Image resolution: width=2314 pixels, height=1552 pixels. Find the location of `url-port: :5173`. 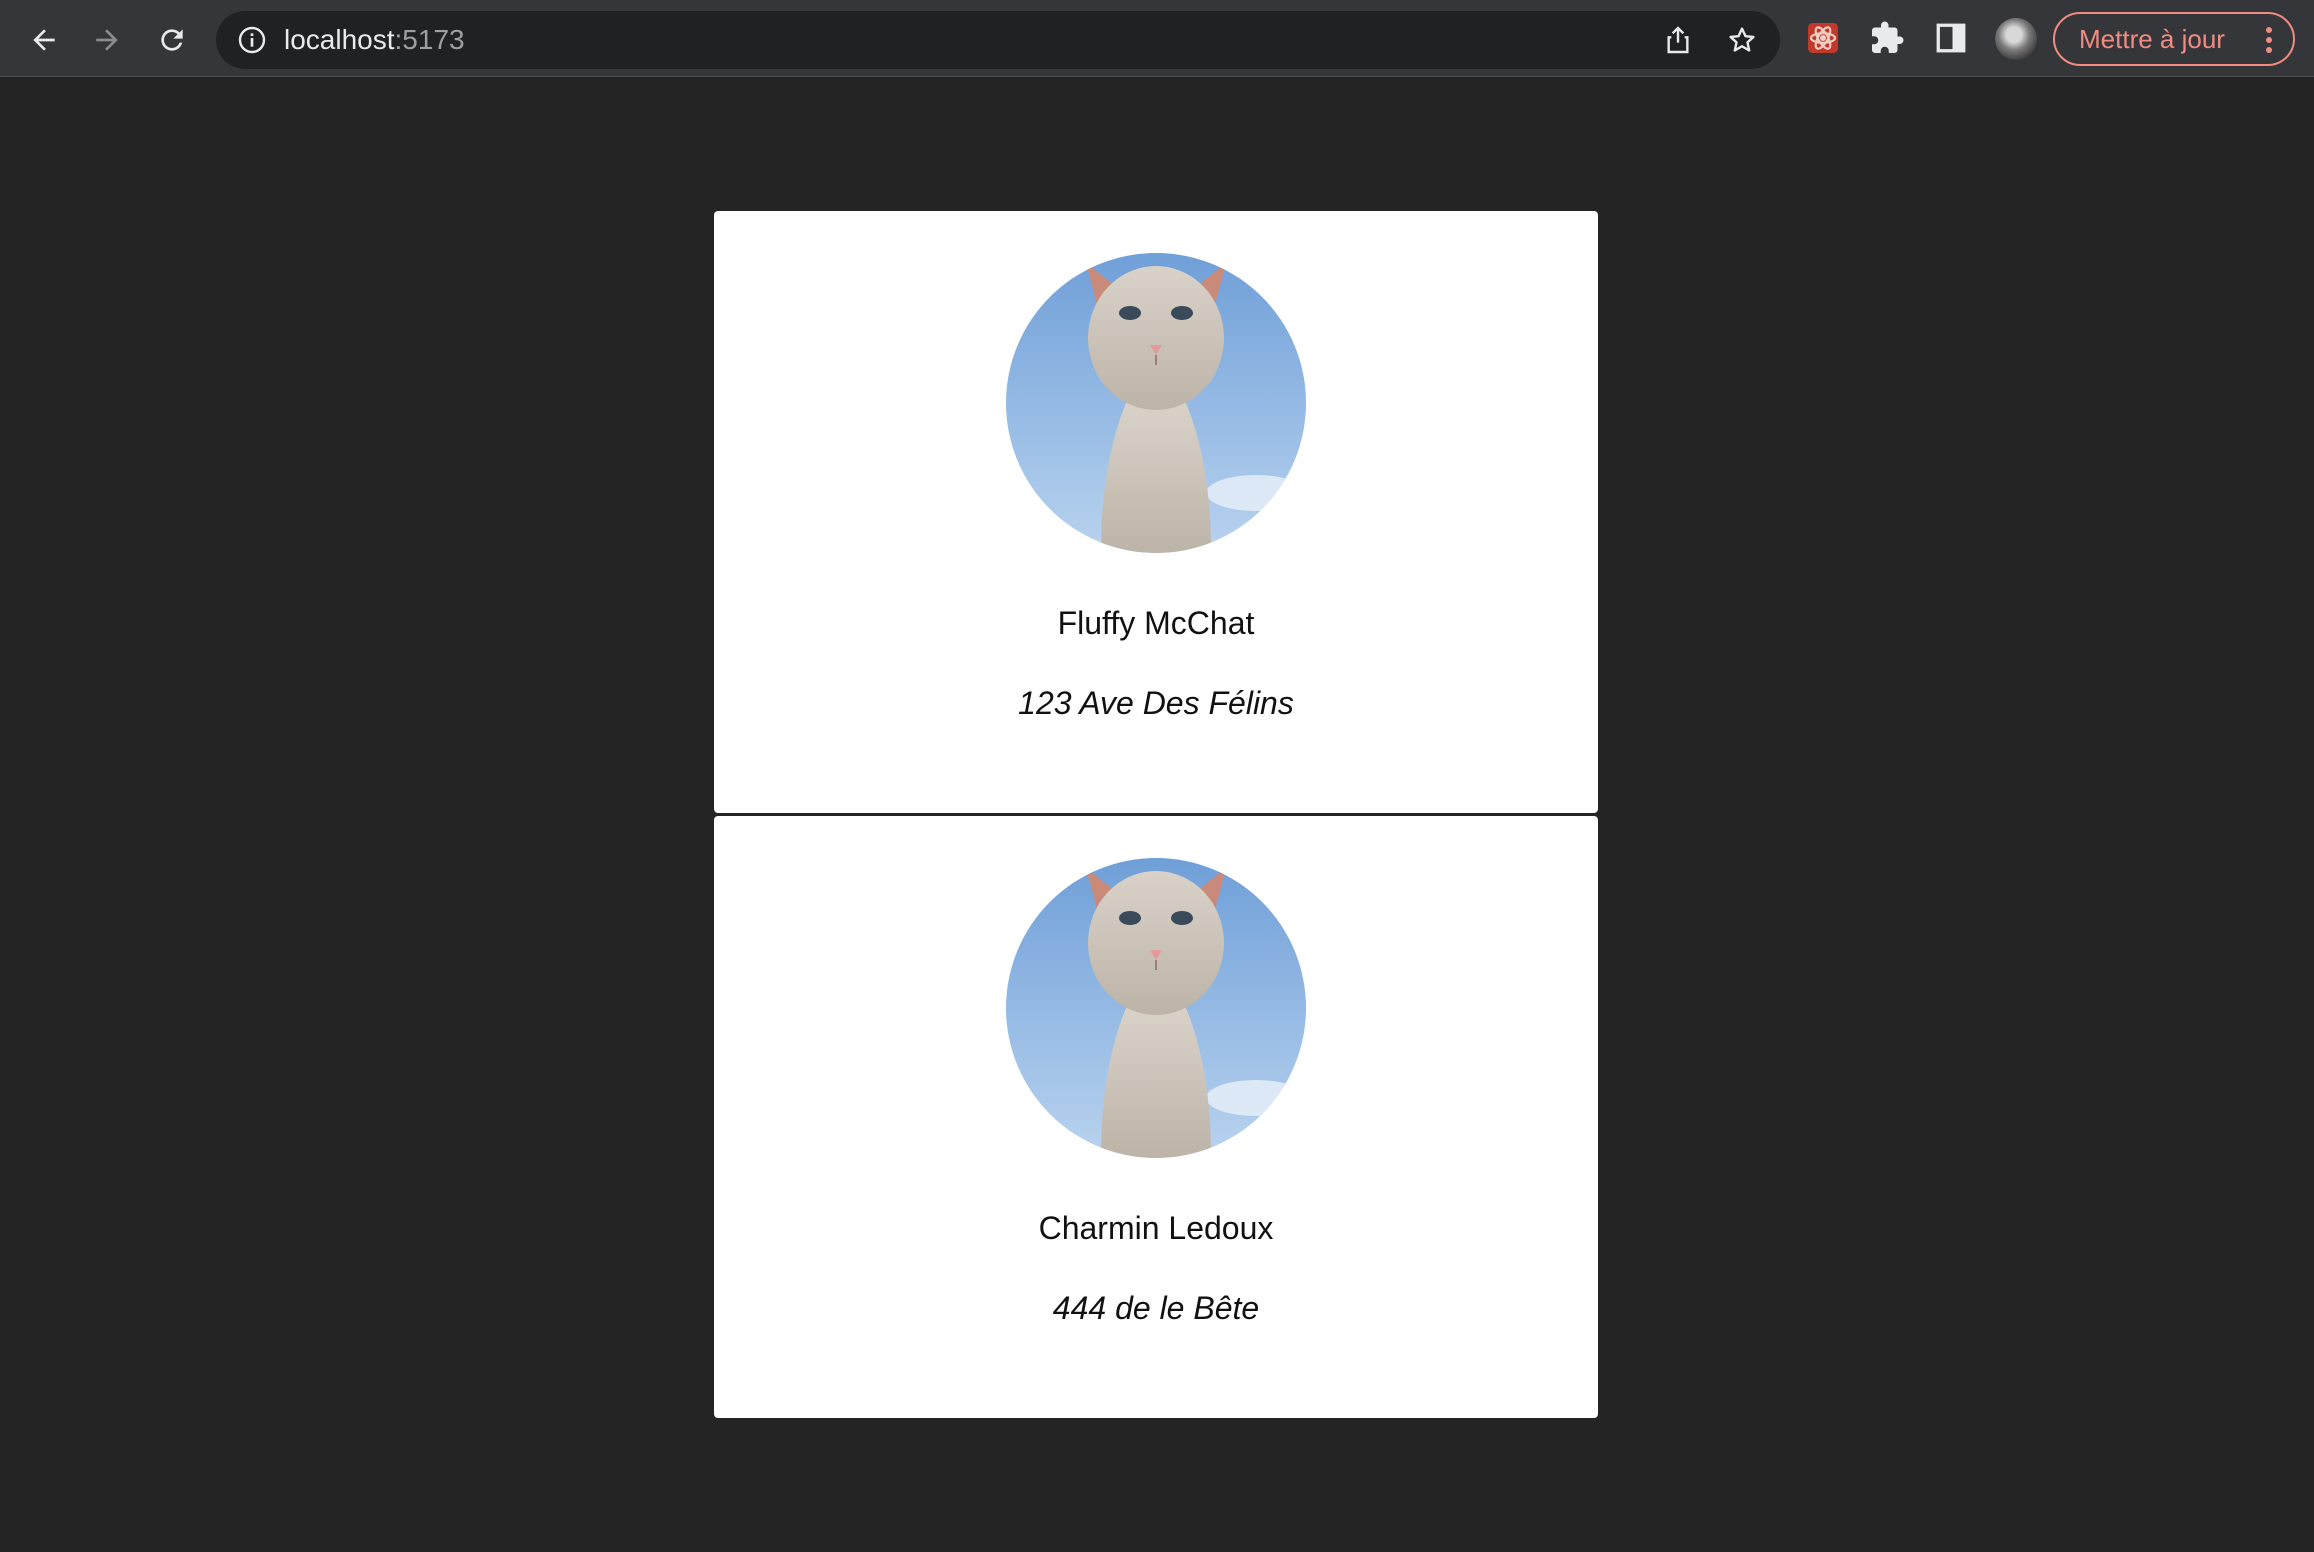

url-port: :5173 is located at coordinates (429, 39).